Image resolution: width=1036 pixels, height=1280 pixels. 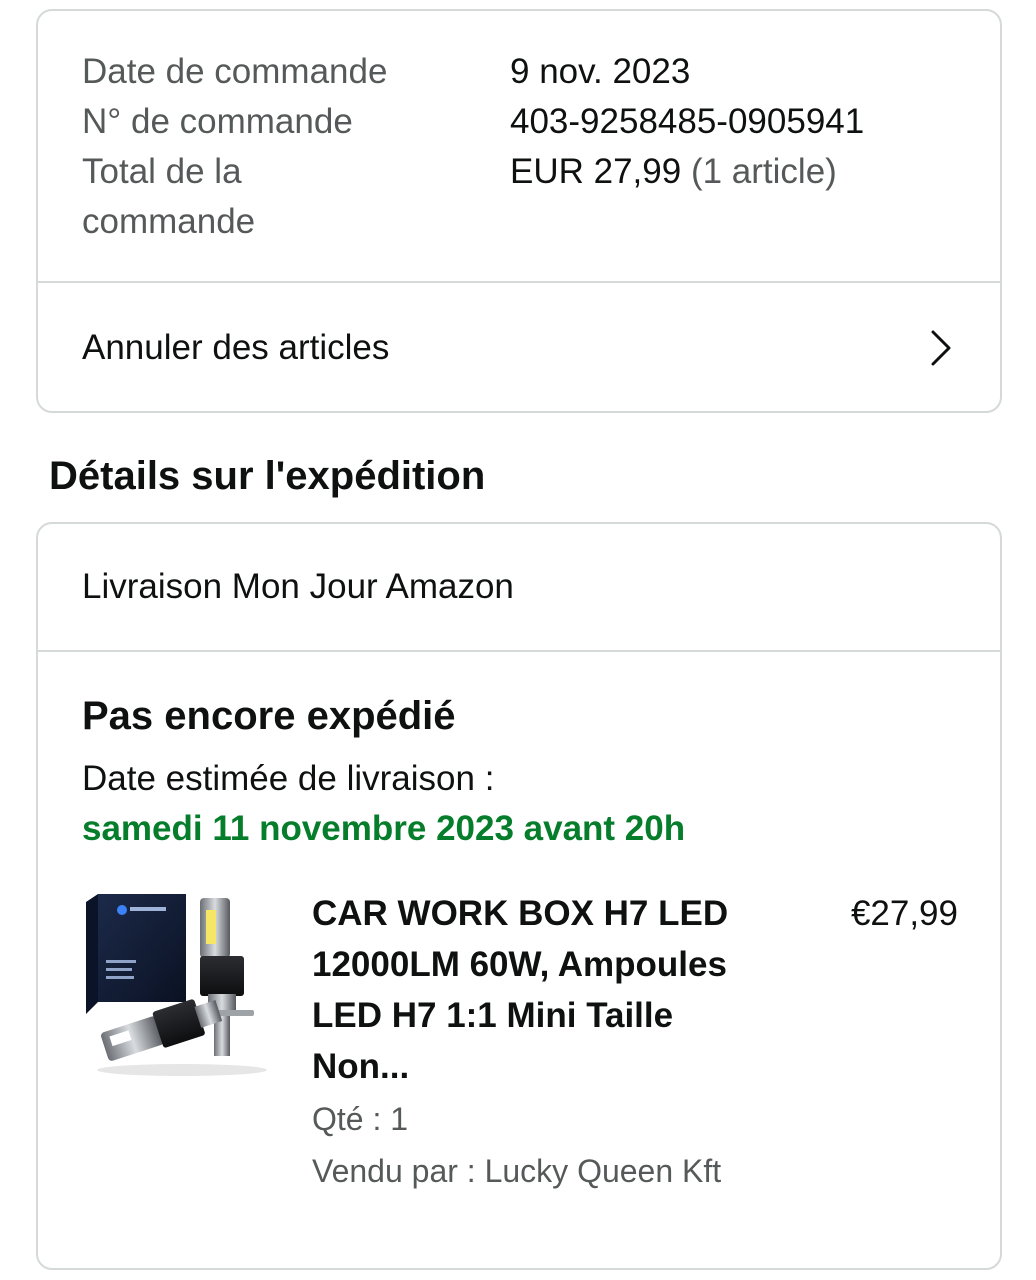 What do you see at coordinates (596, 171) in the screenshot?
I see `order-total-amount: EUR 27,99` at bounding box center [596, 171].